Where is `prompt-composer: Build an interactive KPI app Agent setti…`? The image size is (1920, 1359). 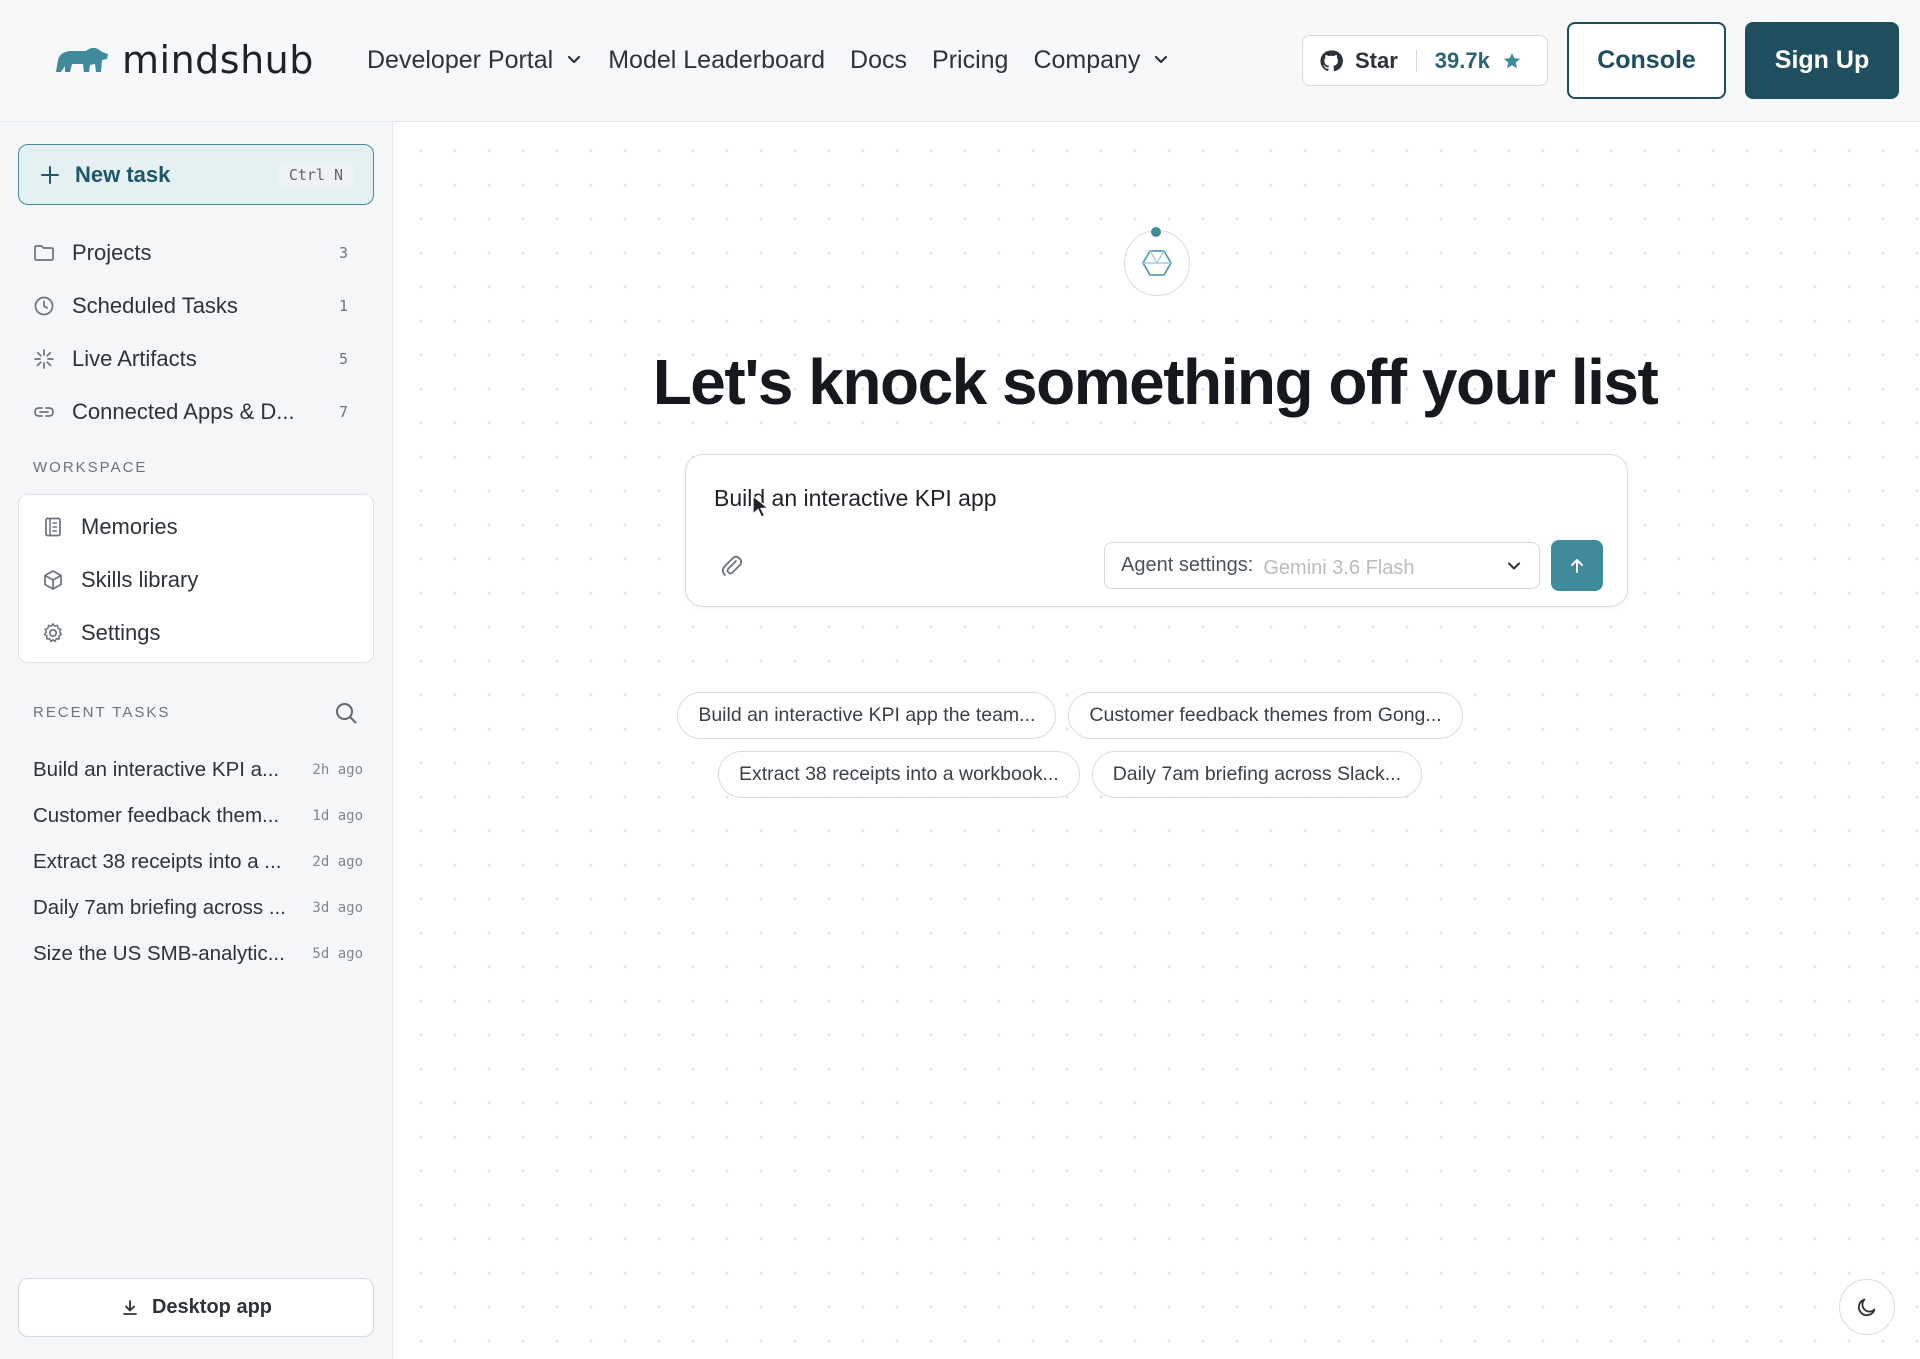 prompt-composer: Build an interactive KPI app Agent setti… is located at coordinates (1156, 530).